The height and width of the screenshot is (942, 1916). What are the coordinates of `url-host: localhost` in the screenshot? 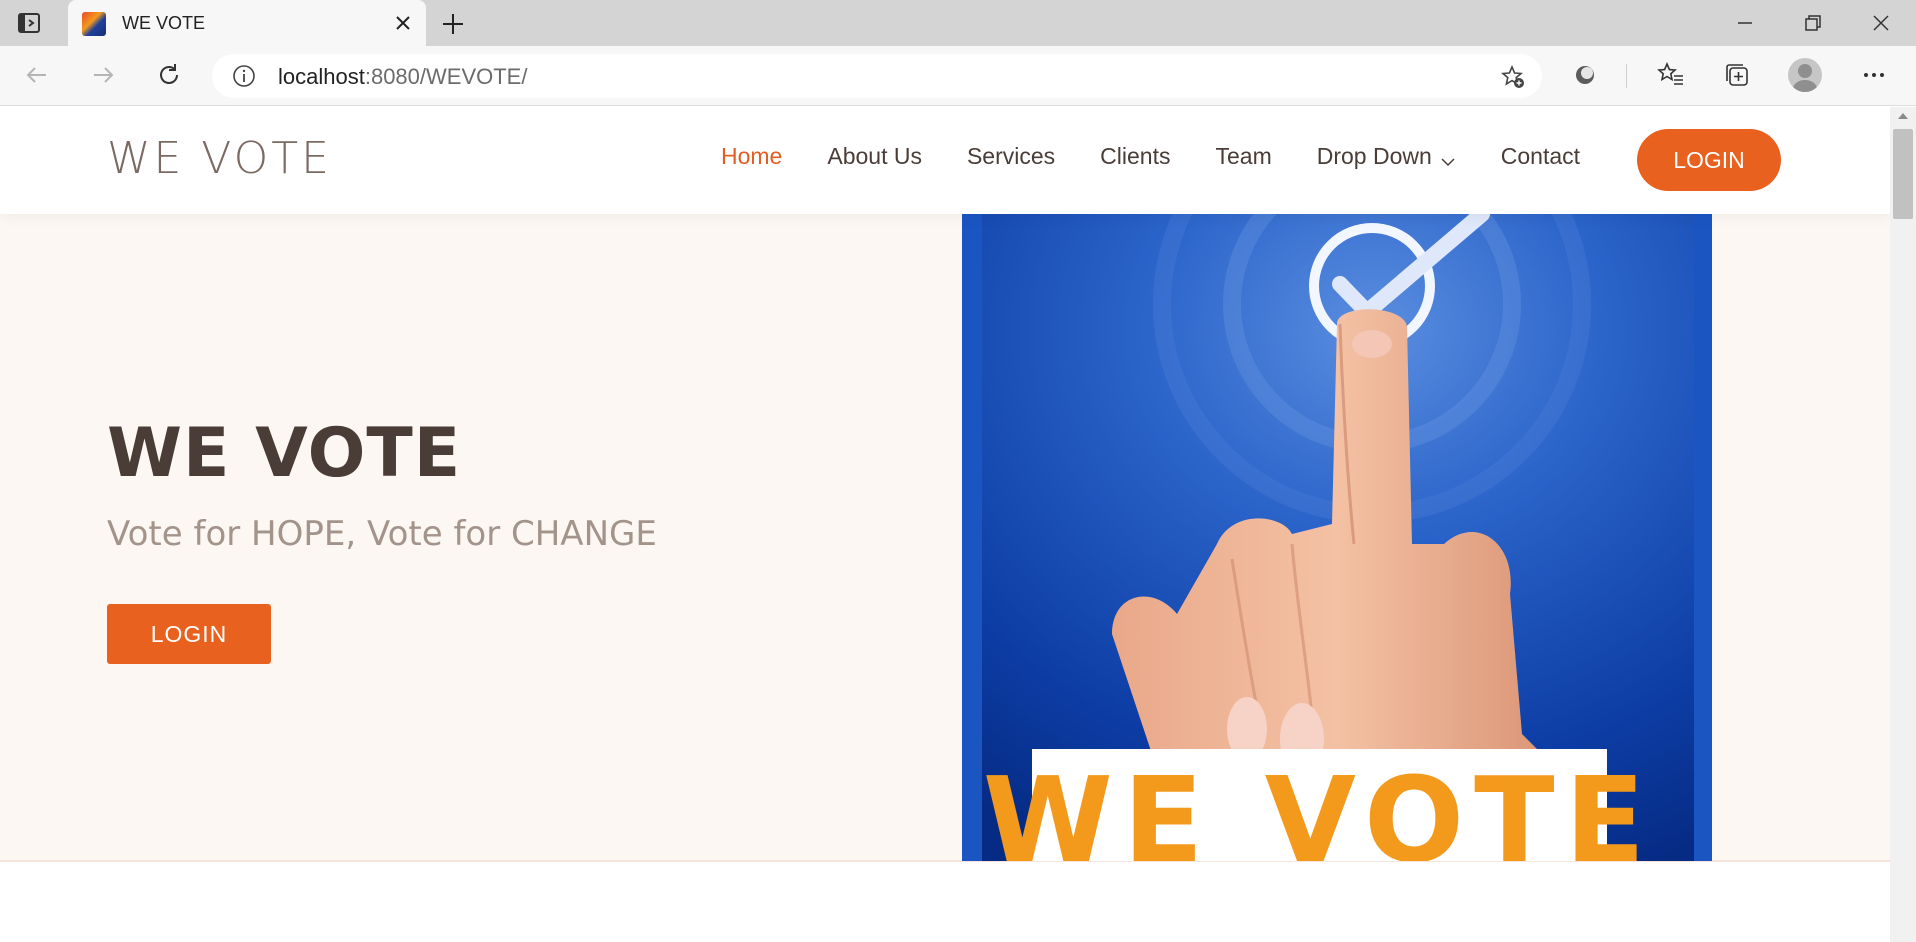 It's located at (321, 76).